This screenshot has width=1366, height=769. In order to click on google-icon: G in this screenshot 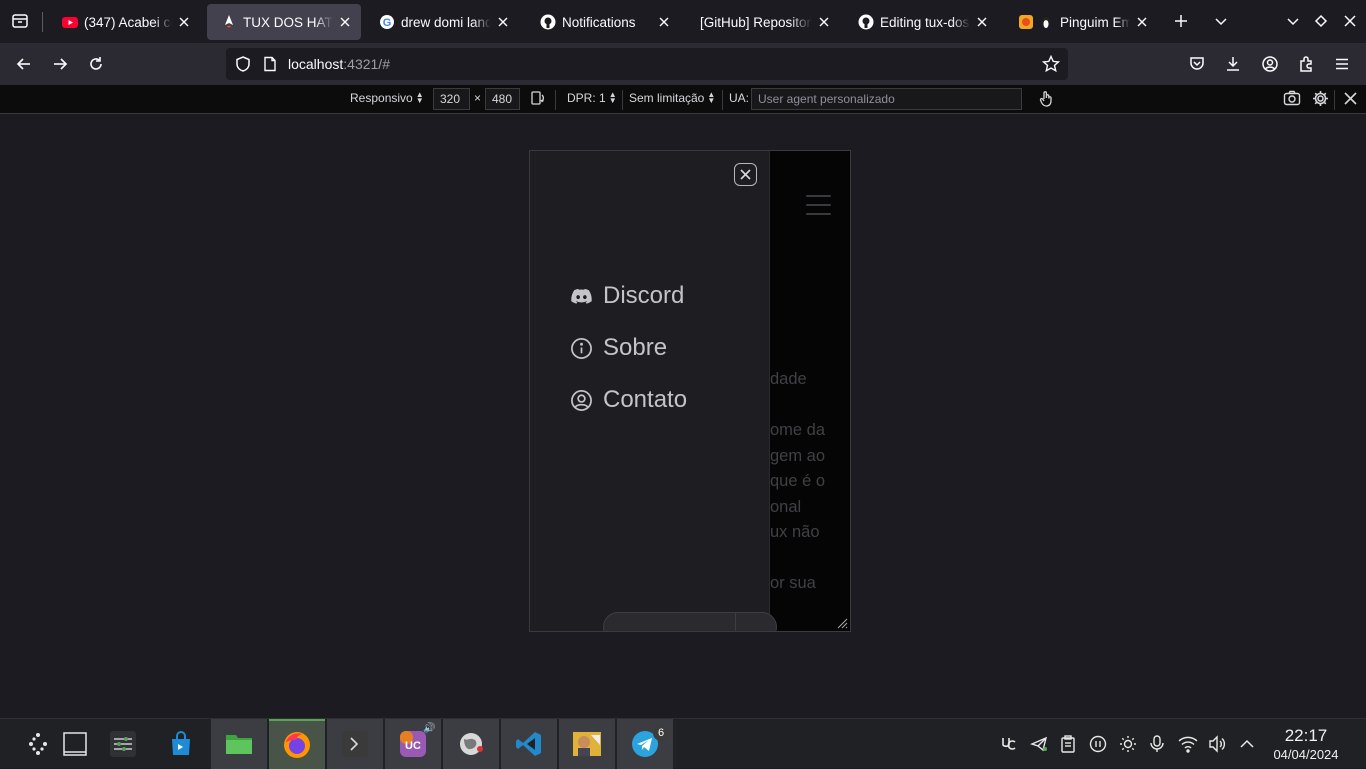, I will do `click(387, 22)`.